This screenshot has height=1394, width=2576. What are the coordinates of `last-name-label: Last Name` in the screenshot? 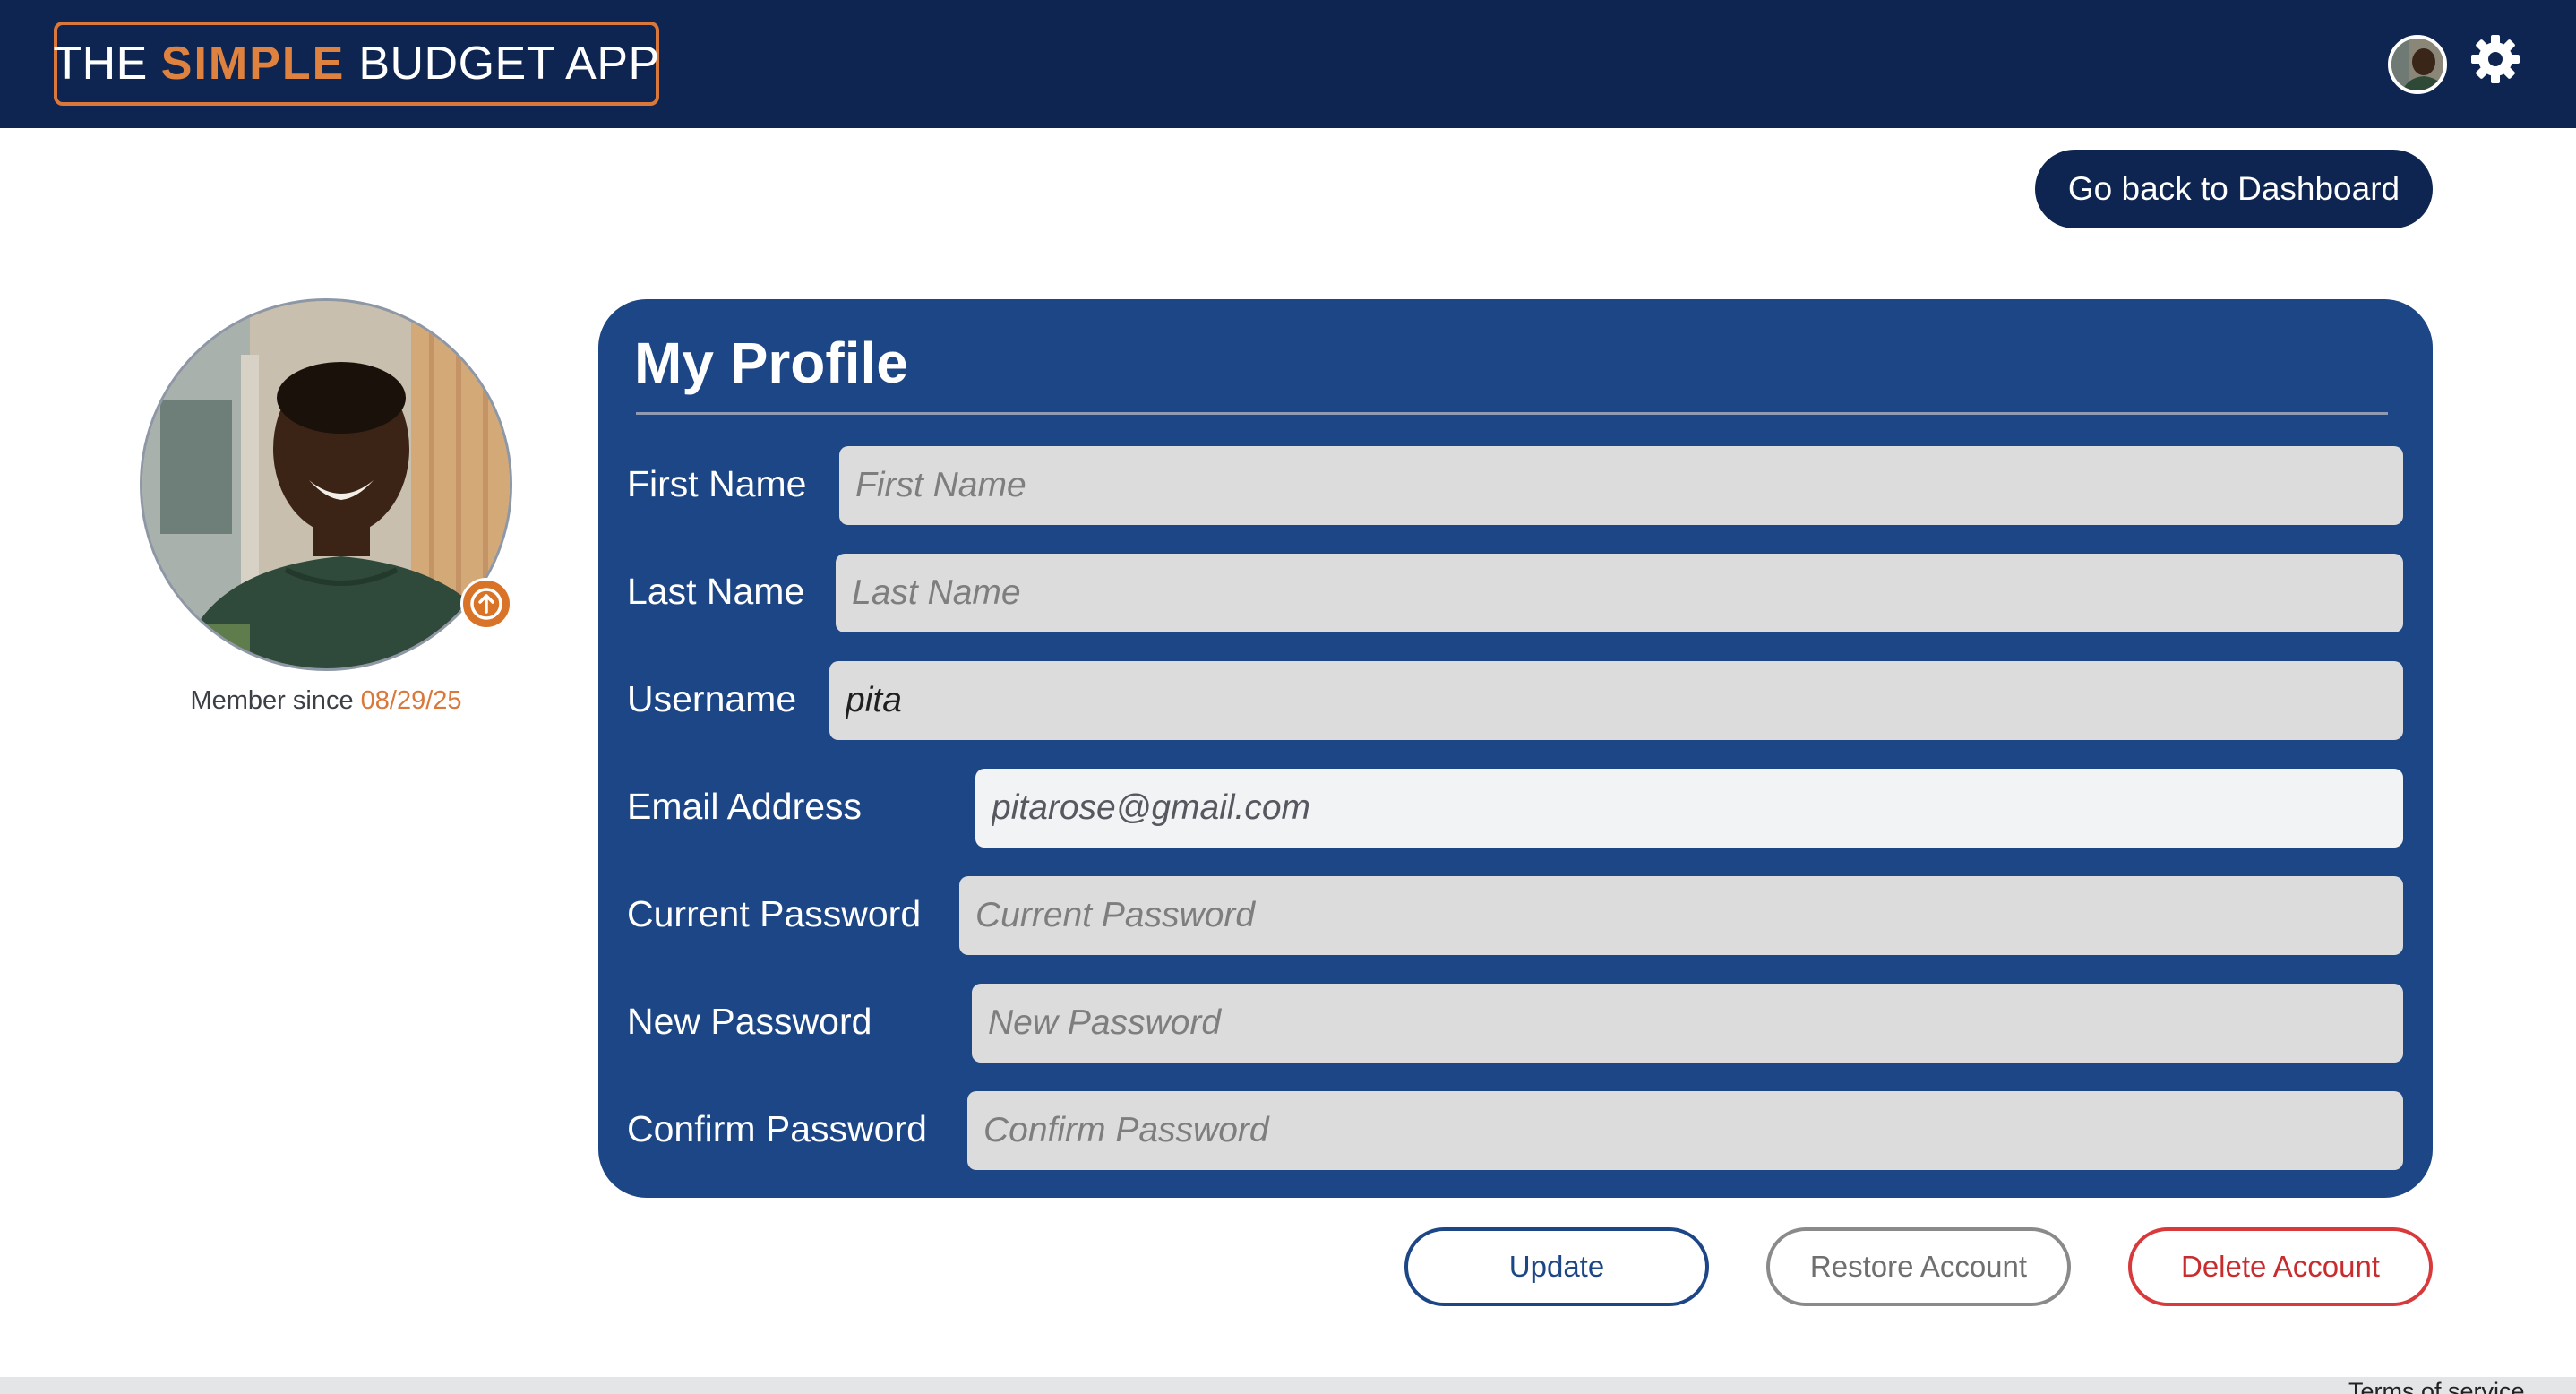 It's located at (716, 591).